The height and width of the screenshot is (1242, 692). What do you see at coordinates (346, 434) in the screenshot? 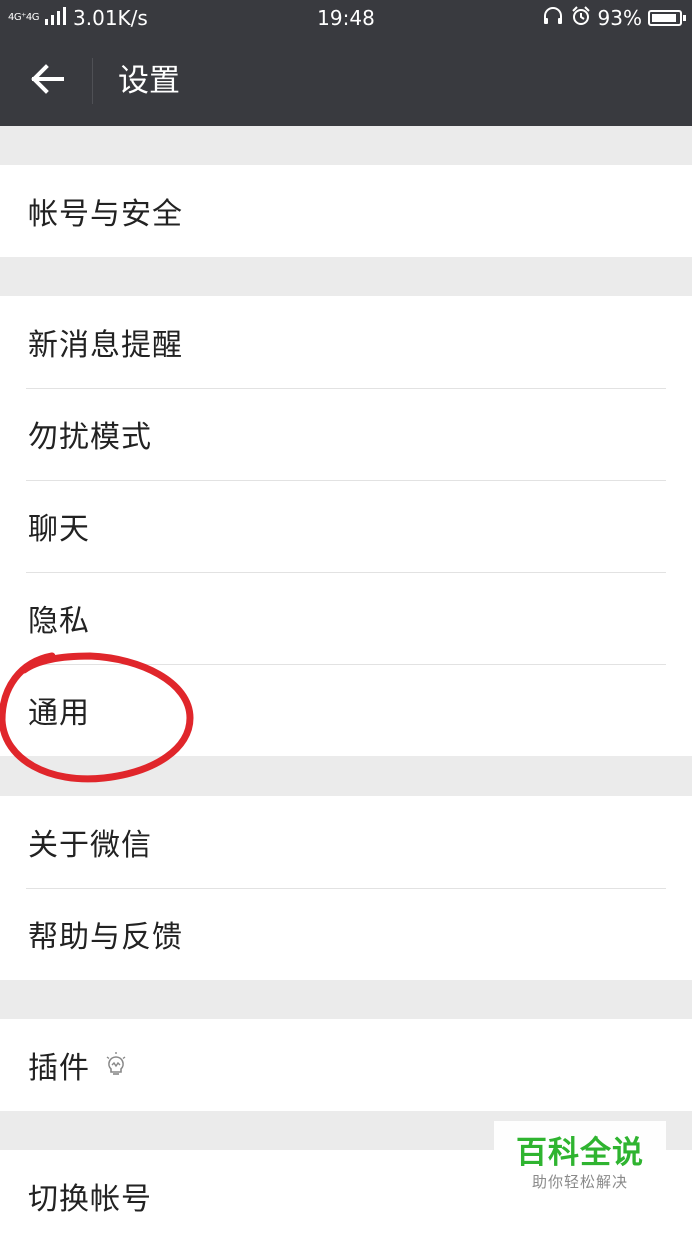
I see `list-item-do-not-disturb: 勿扰模式` at bounding box center [346, 434].